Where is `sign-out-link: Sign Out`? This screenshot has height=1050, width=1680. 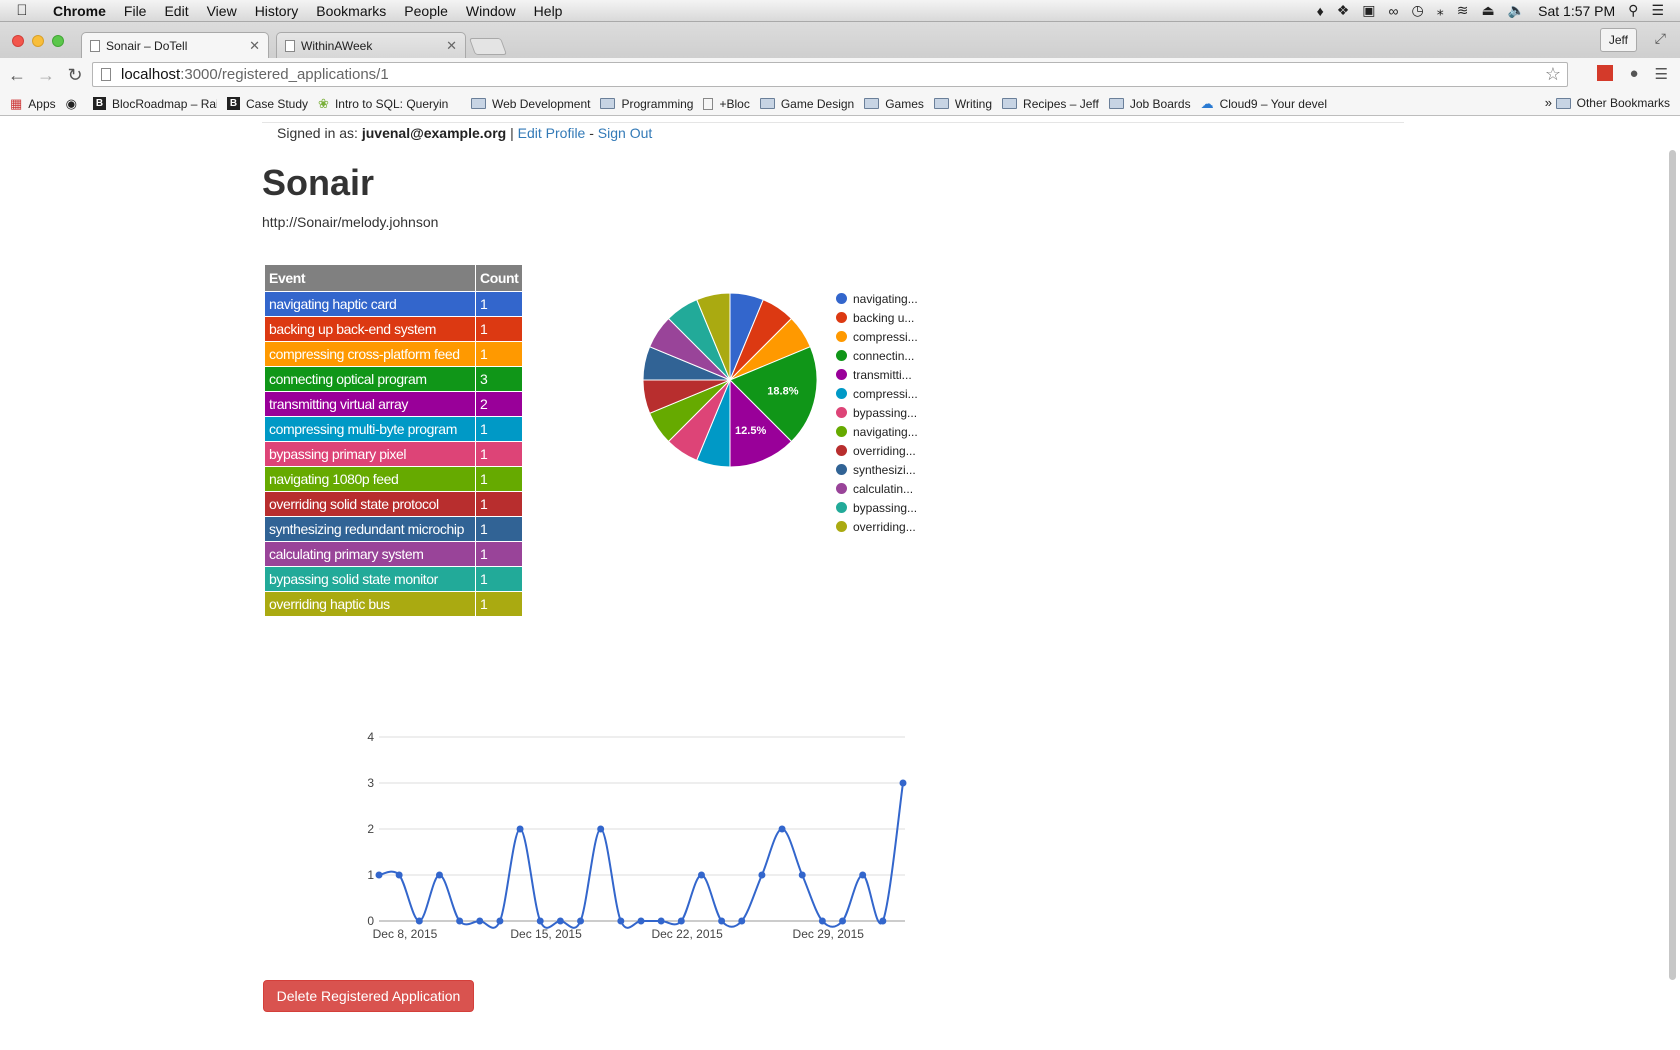
sign-out-link: Sign Out is located at coordinates (625, 133).